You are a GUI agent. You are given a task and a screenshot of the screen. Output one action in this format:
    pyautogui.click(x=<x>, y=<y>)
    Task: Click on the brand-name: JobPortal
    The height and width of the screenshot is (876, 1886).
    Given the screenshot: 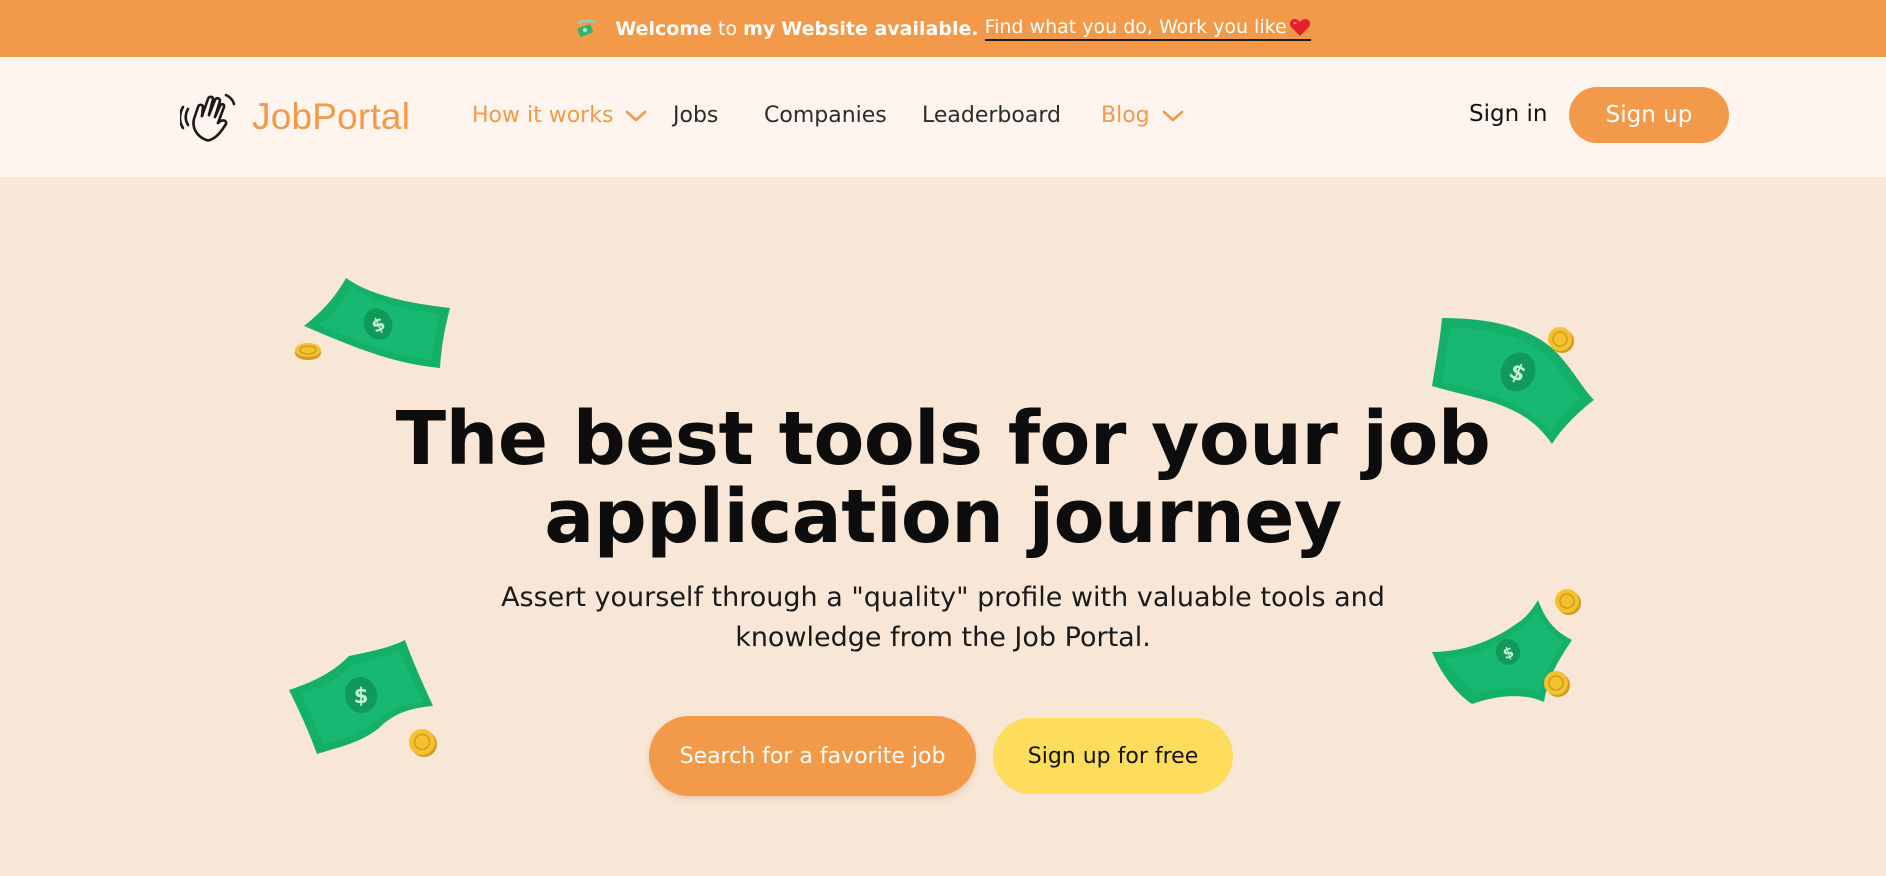 What is the action you would take?
    pyautogui.click(x=331, y=116)
    